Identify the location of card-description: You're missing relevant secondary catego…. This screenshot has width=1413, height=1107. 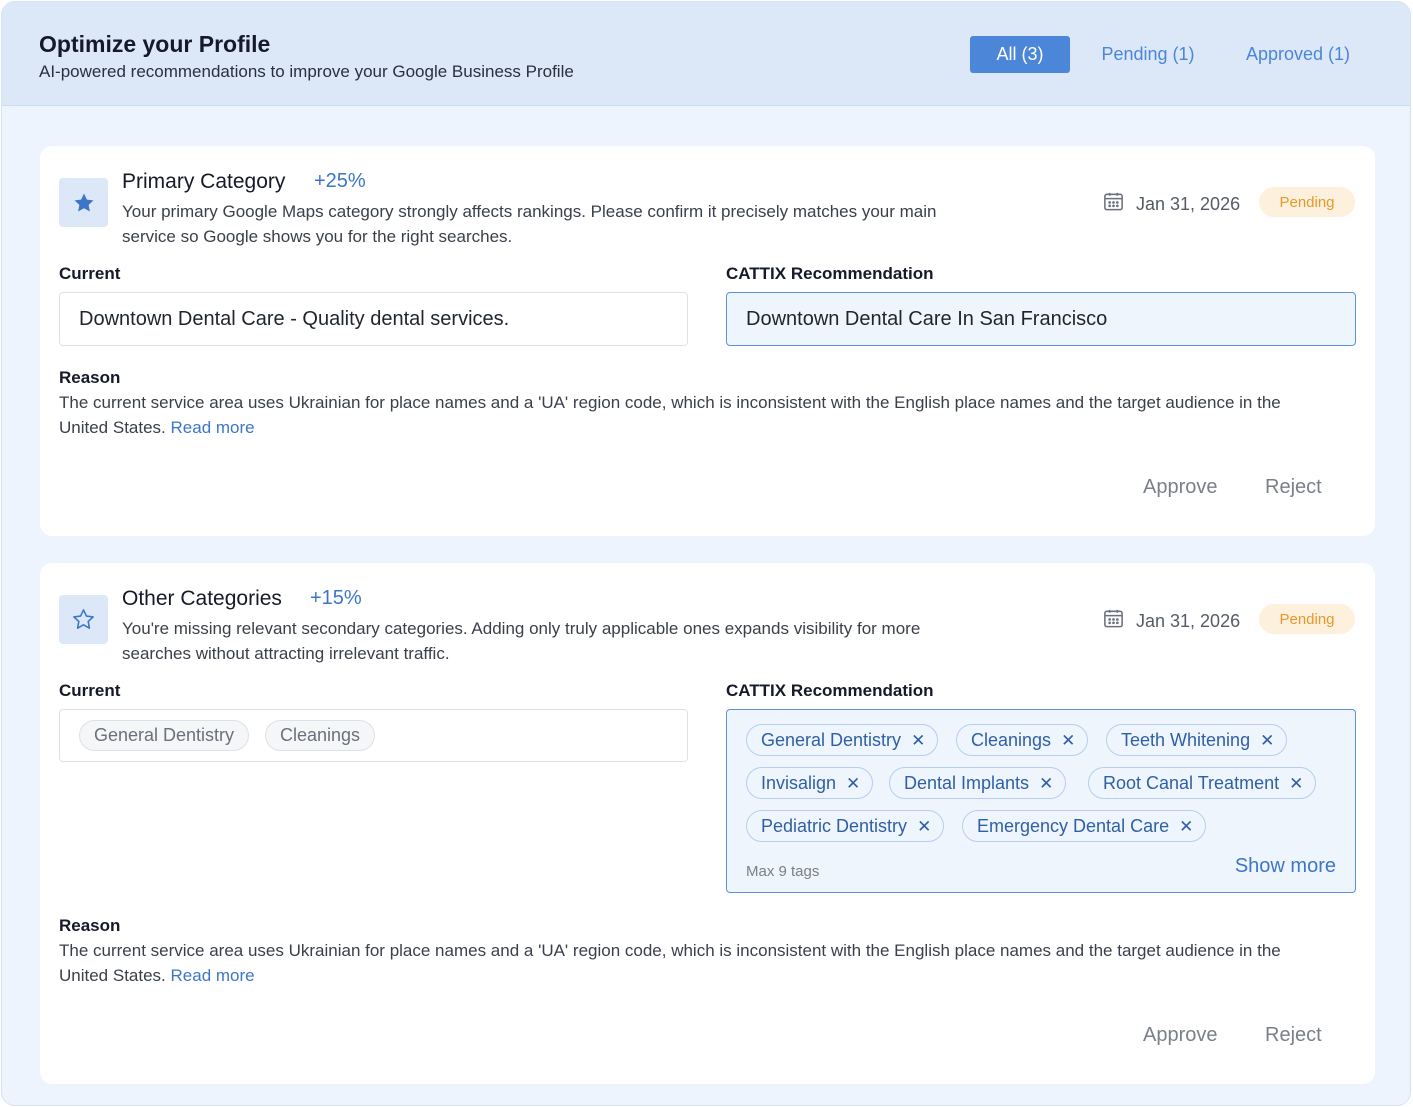
(521, 641).